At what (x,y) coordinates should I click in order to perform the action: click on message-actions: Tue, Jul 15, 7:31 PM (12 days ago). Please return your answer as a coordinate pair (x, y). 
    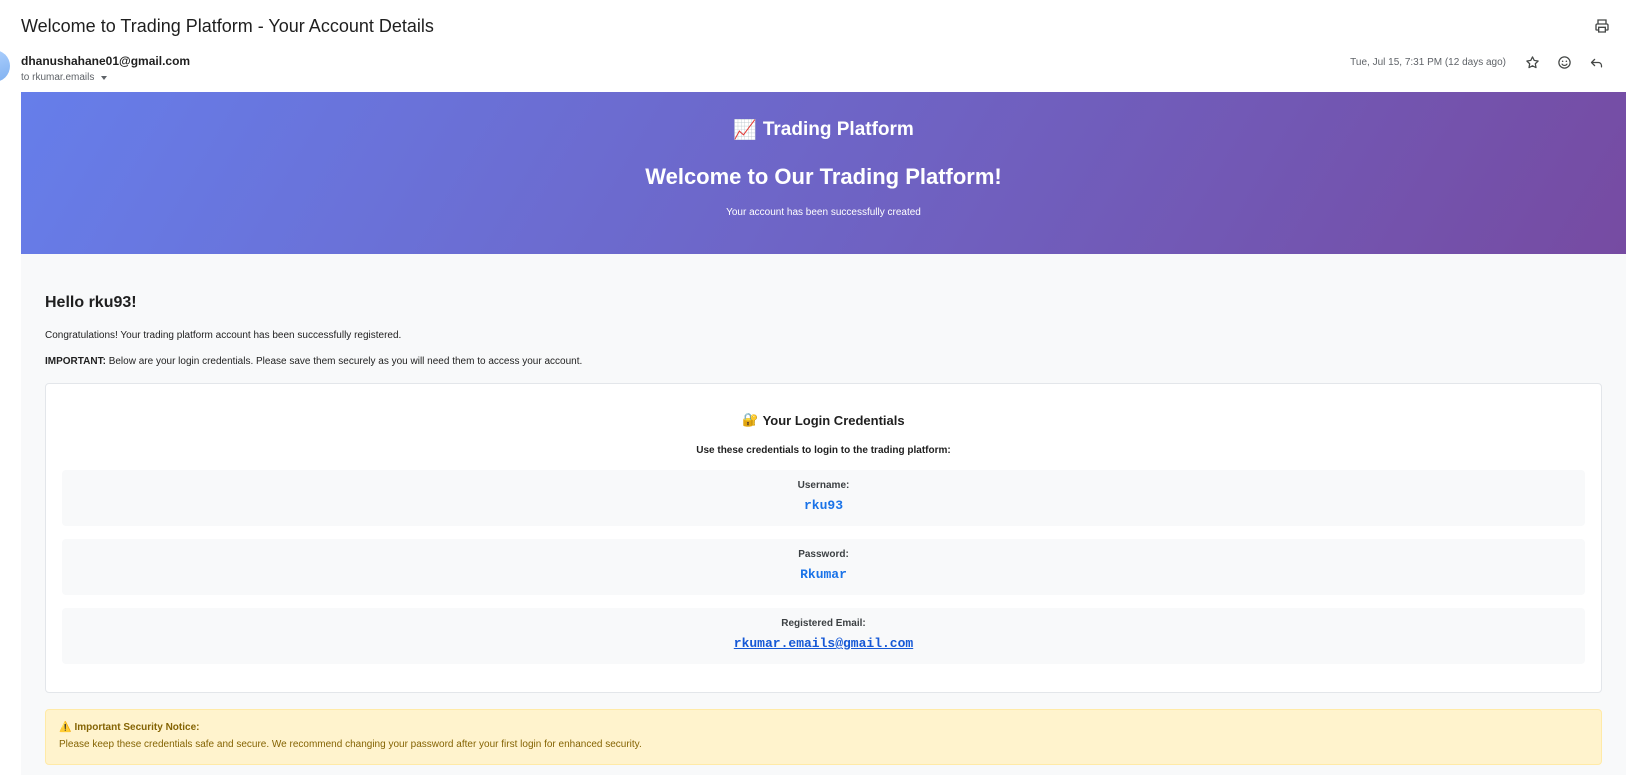
    Looking at the image, I should click on (1481, 62).